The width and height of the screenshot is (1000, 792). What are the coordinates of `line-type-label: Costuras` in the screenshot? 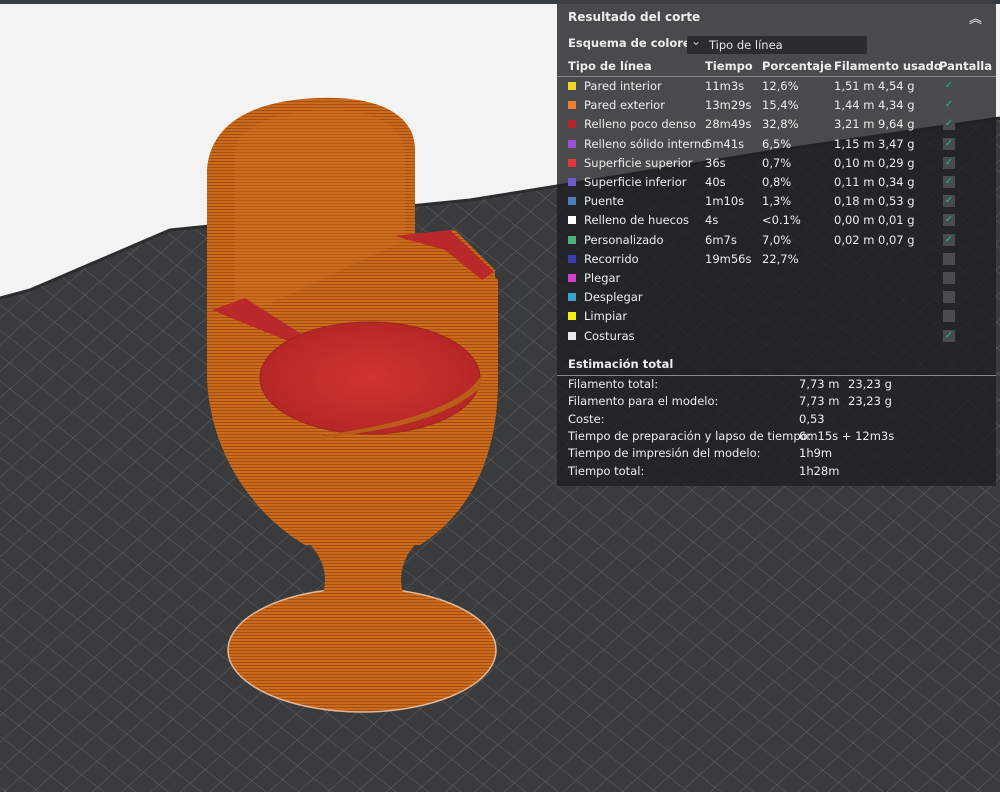 It's located at (609, 335).